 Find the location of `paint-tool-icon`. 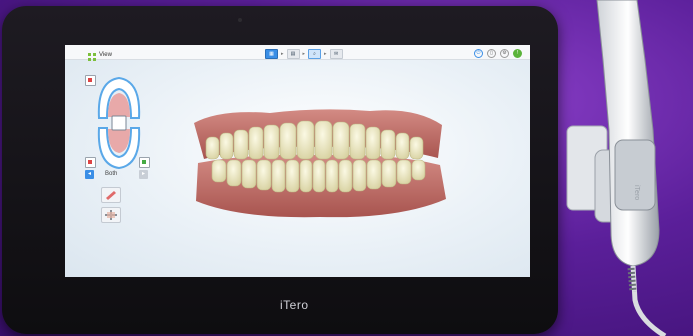

paint-tool-icon is located at coordinates (111, 195).